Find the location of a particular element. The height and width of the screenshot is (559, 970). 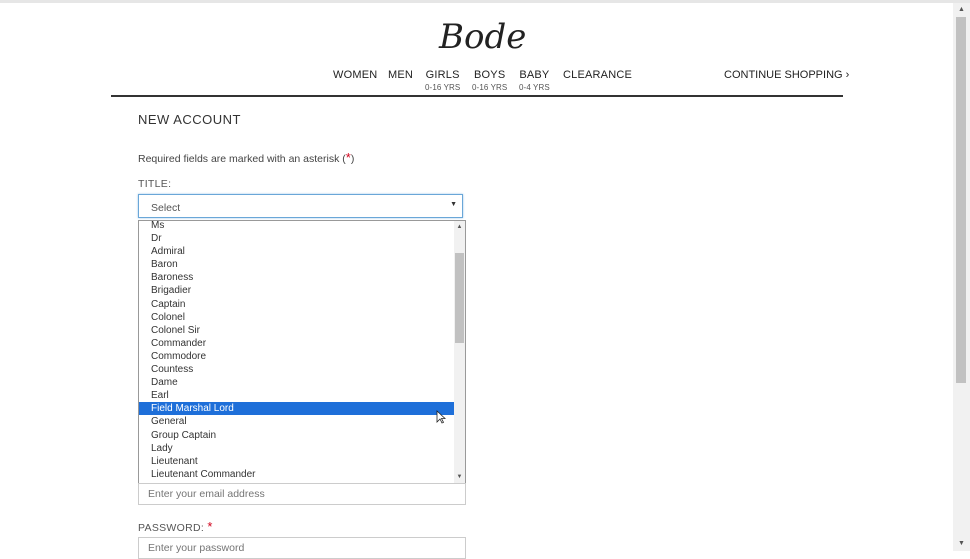

nav-women: WOMEN is located at coordinates (355, 75).